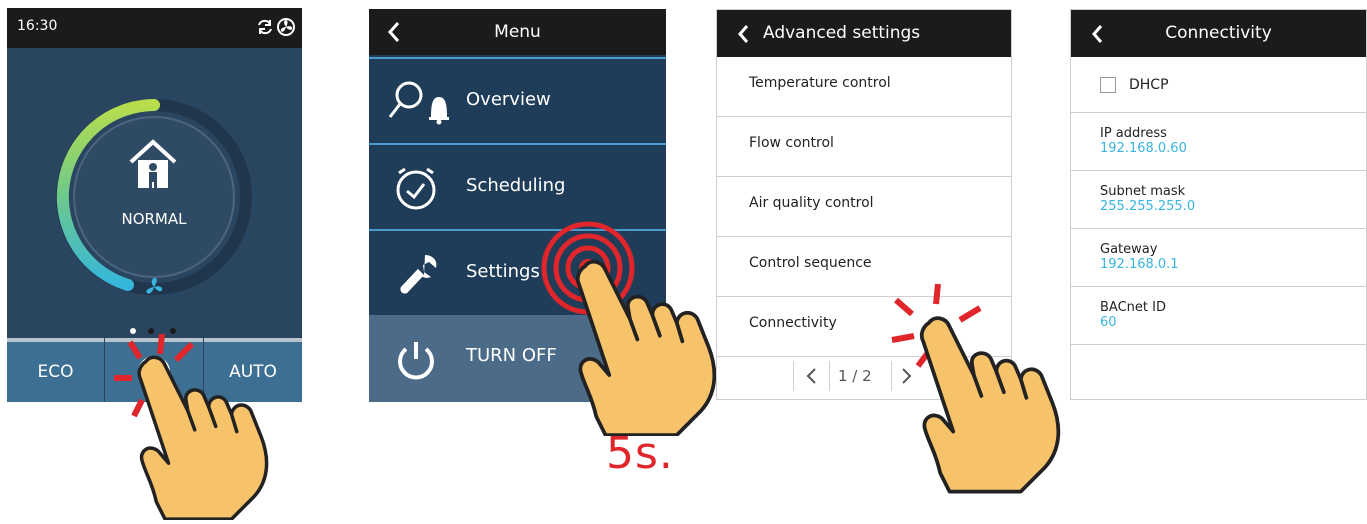 The height and width of the screenshot is (524, 1367). I want to click on menu-header: Menu, so click(517, 32).